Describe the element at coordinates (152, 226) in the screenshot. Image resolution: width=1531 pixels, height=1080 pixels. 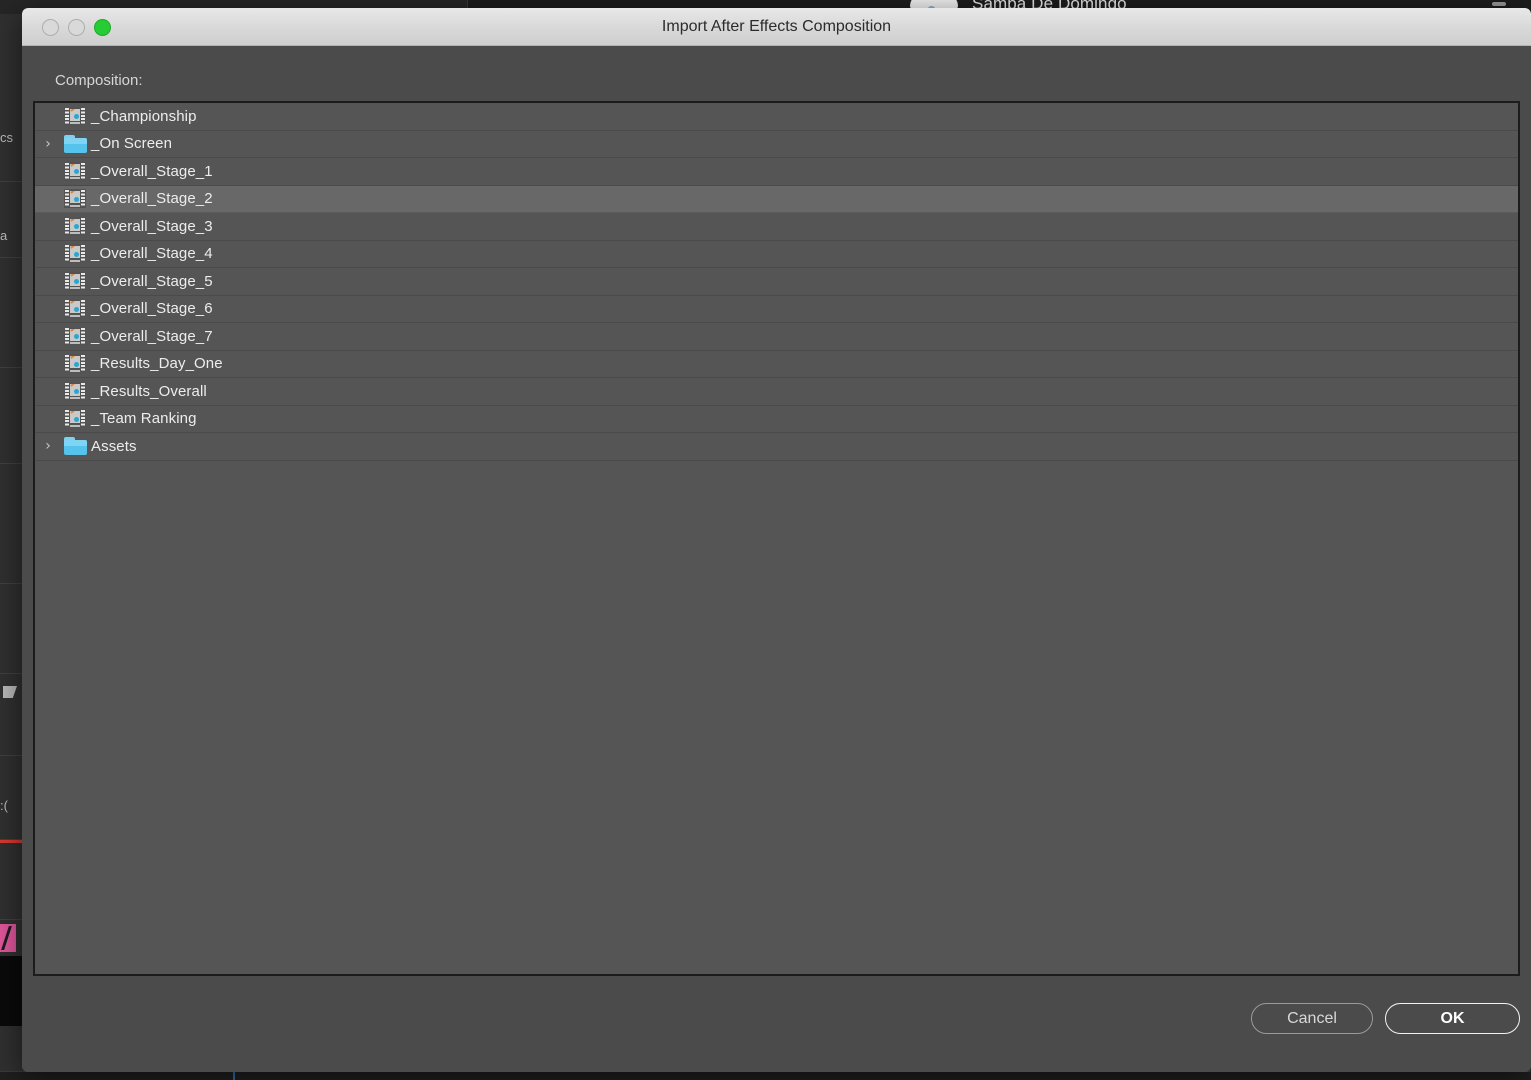
I see `list-item-label: _Overall_Stage_3` at that location.